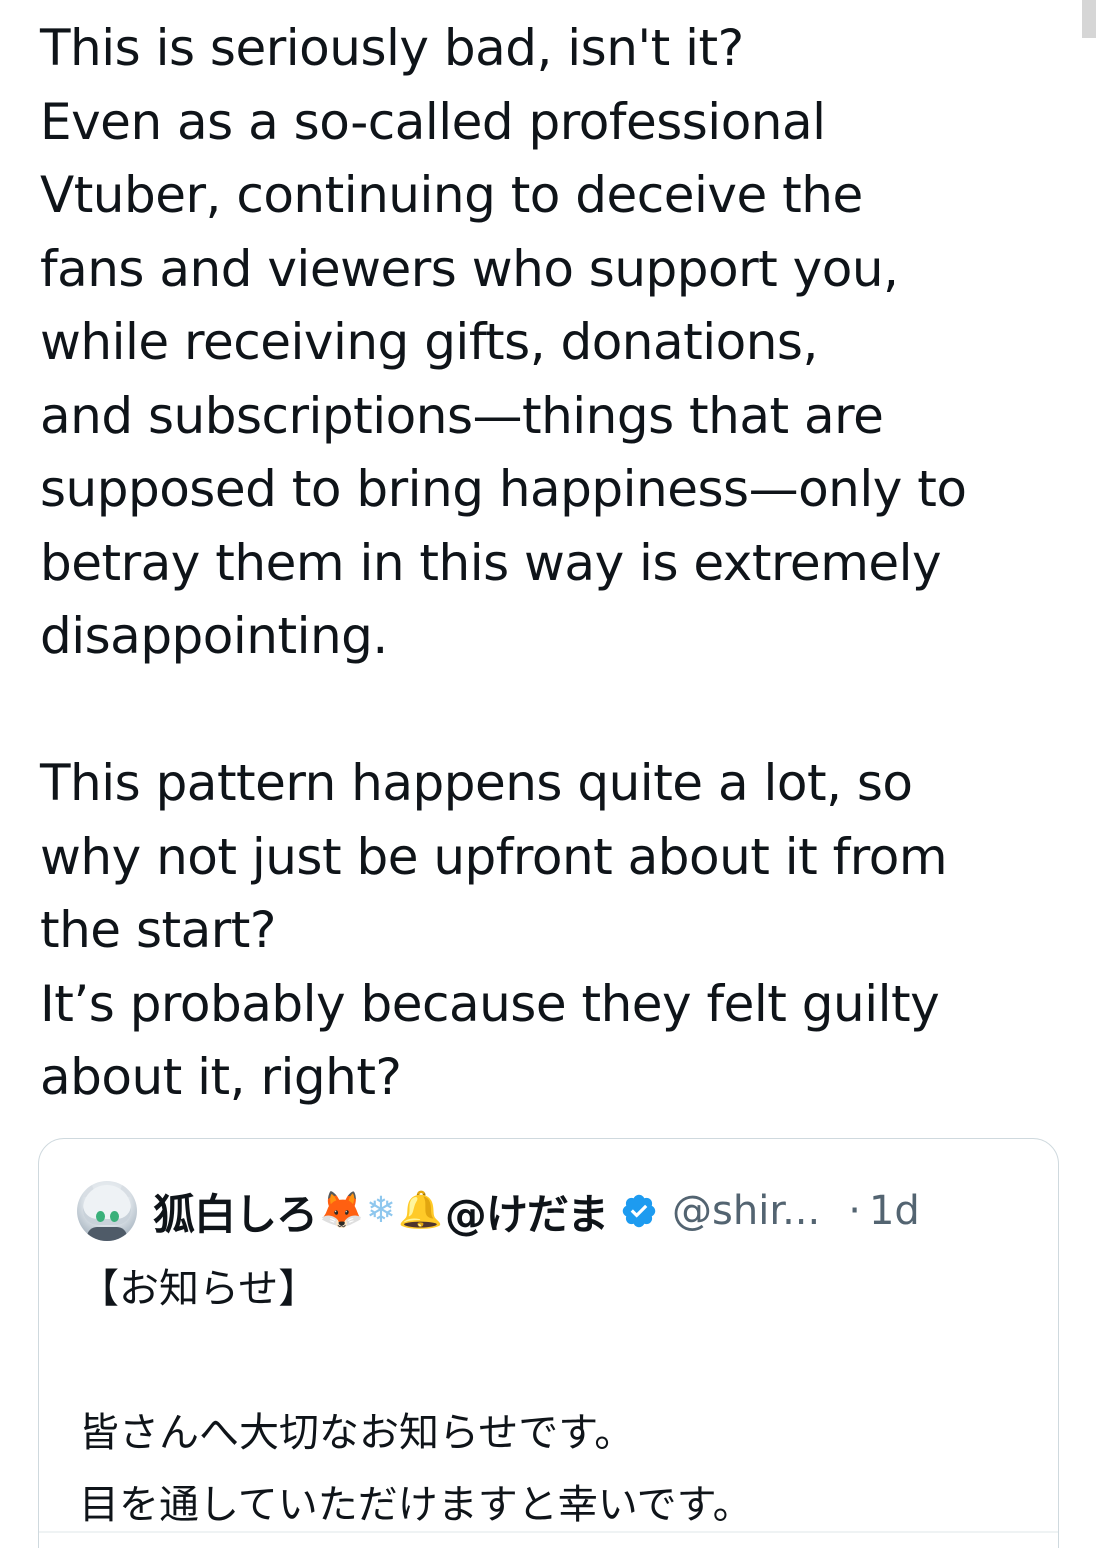 The width and height of the screenshot is (1096, 1548). What do you see at coordinates (527, 1211) in the screenshot?
I see `display-name-suffix: @けだま` at bounding box center [527, 1211].